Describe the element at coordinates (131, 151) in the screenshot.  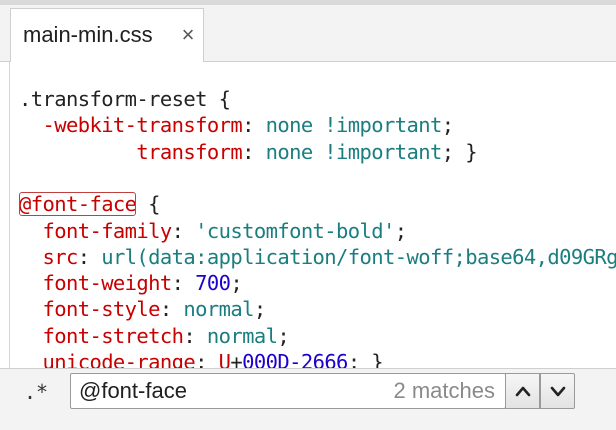
I see `code-token: transform` at that location.